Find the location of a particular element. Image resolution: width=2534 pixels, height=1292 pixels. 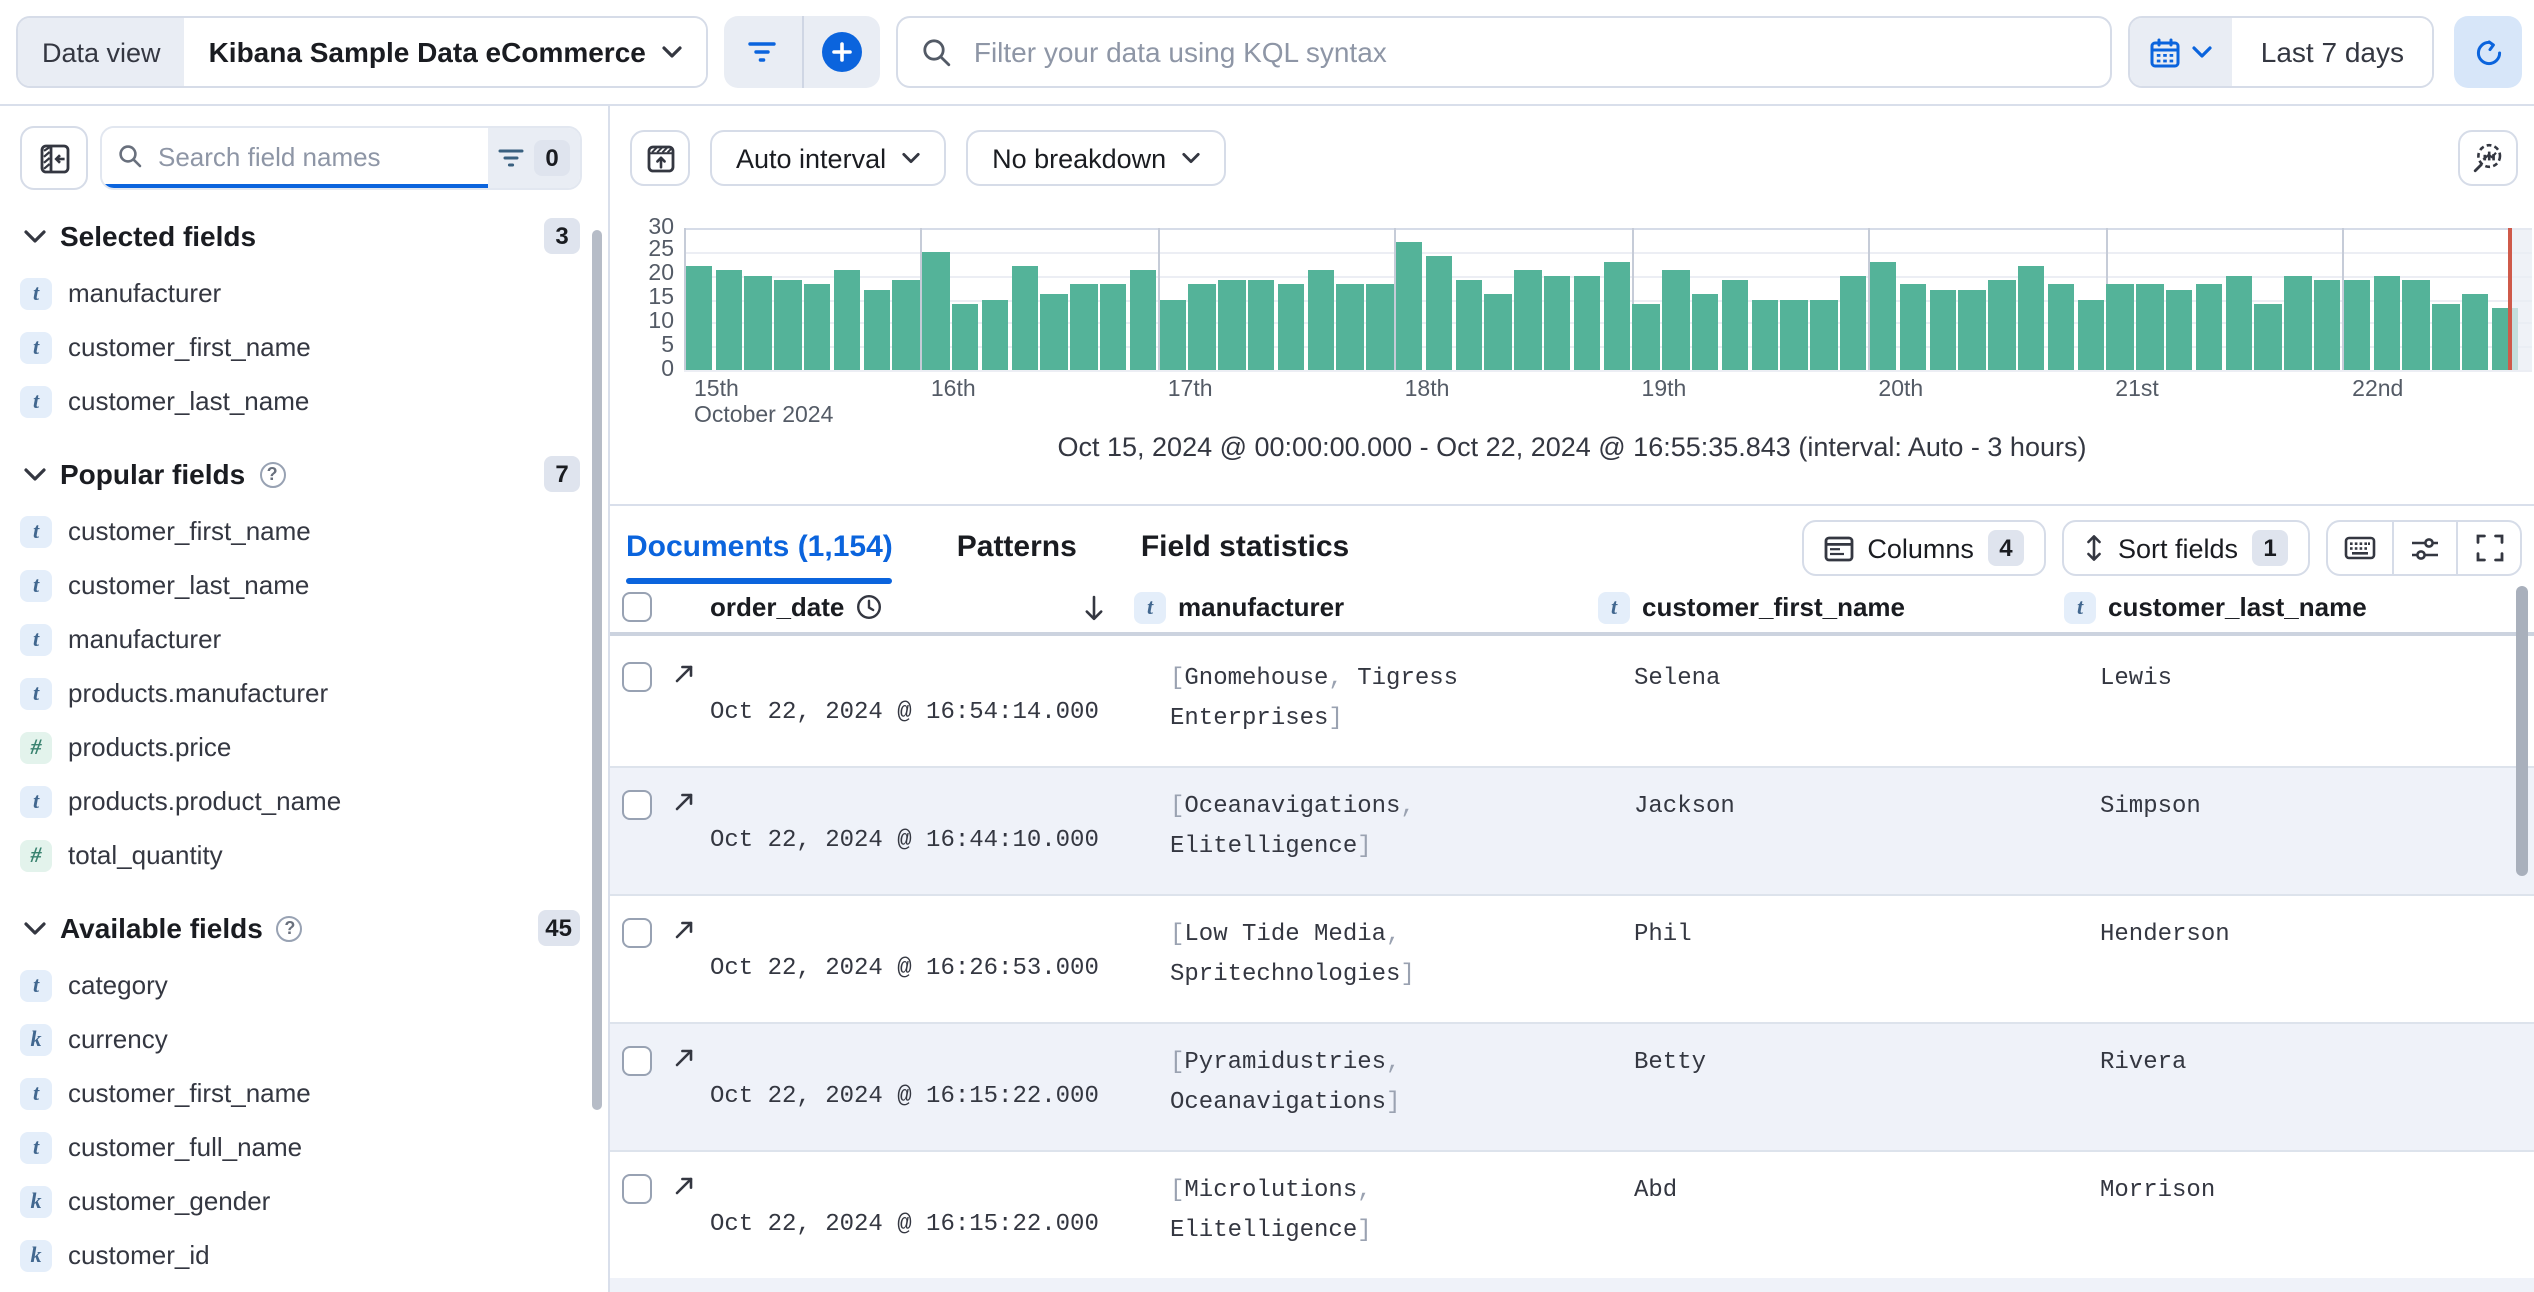

cell-order-date: Oct 22, 2024 @ 16:54:14.000 is located at coordinates (922, 712).